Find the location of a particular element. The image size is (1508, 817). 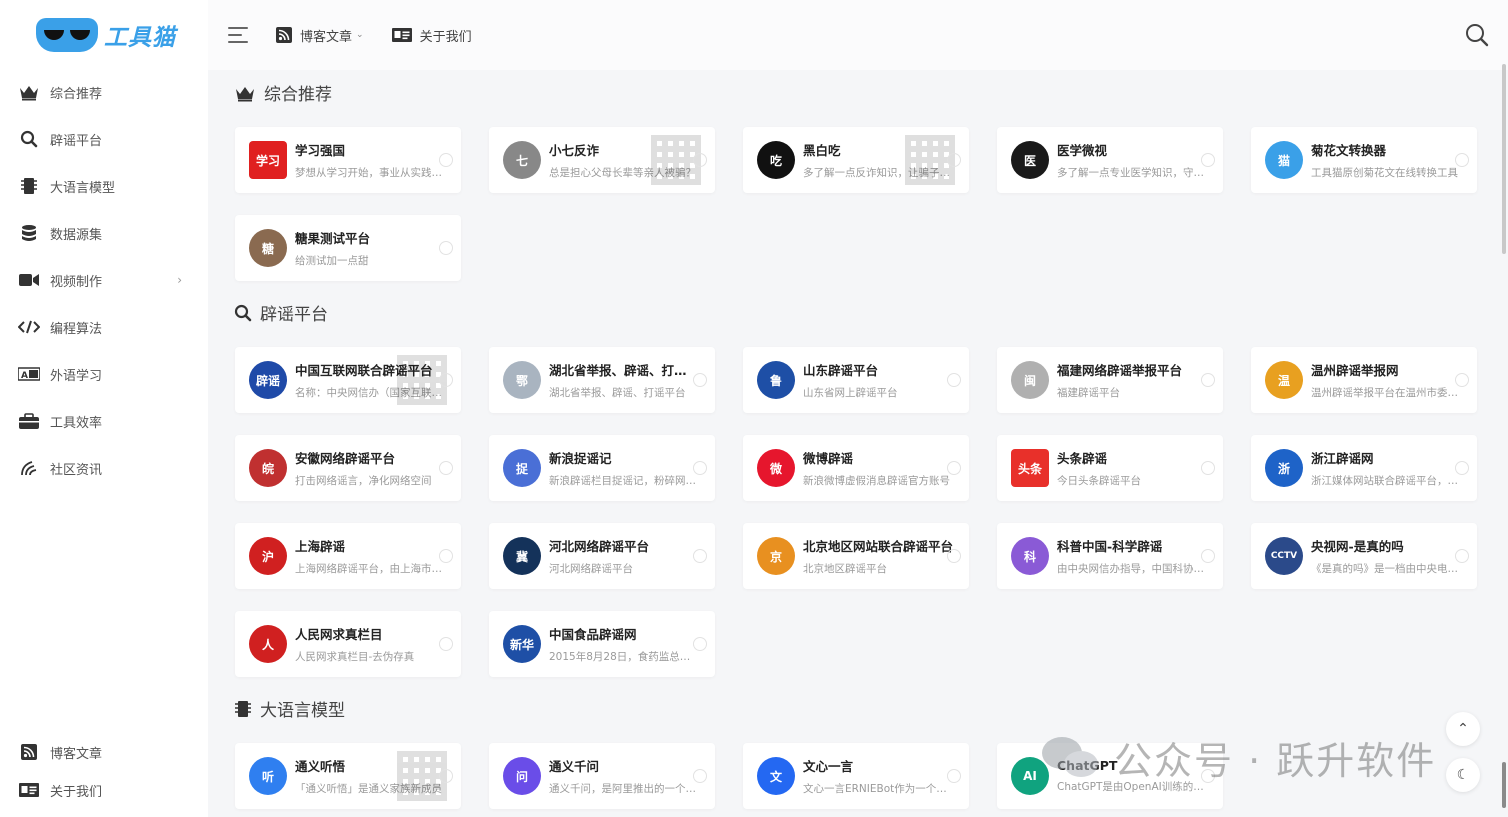

site-card: 新华 中国食品辟谣网 2015年8月28日，食药监总局主办 is located at coordinates (602, 644).